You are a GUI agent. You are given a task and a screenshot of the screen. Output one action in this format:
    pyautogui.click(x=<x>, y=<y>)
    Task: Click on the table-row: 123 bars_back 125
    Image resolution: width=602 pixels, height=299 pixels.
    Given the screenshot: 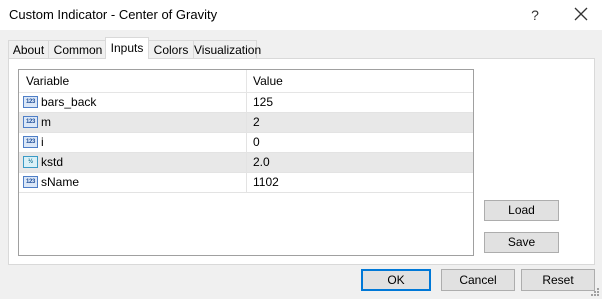 What is the action you would take?
    pyautogui.click(x=246, y=103)
    